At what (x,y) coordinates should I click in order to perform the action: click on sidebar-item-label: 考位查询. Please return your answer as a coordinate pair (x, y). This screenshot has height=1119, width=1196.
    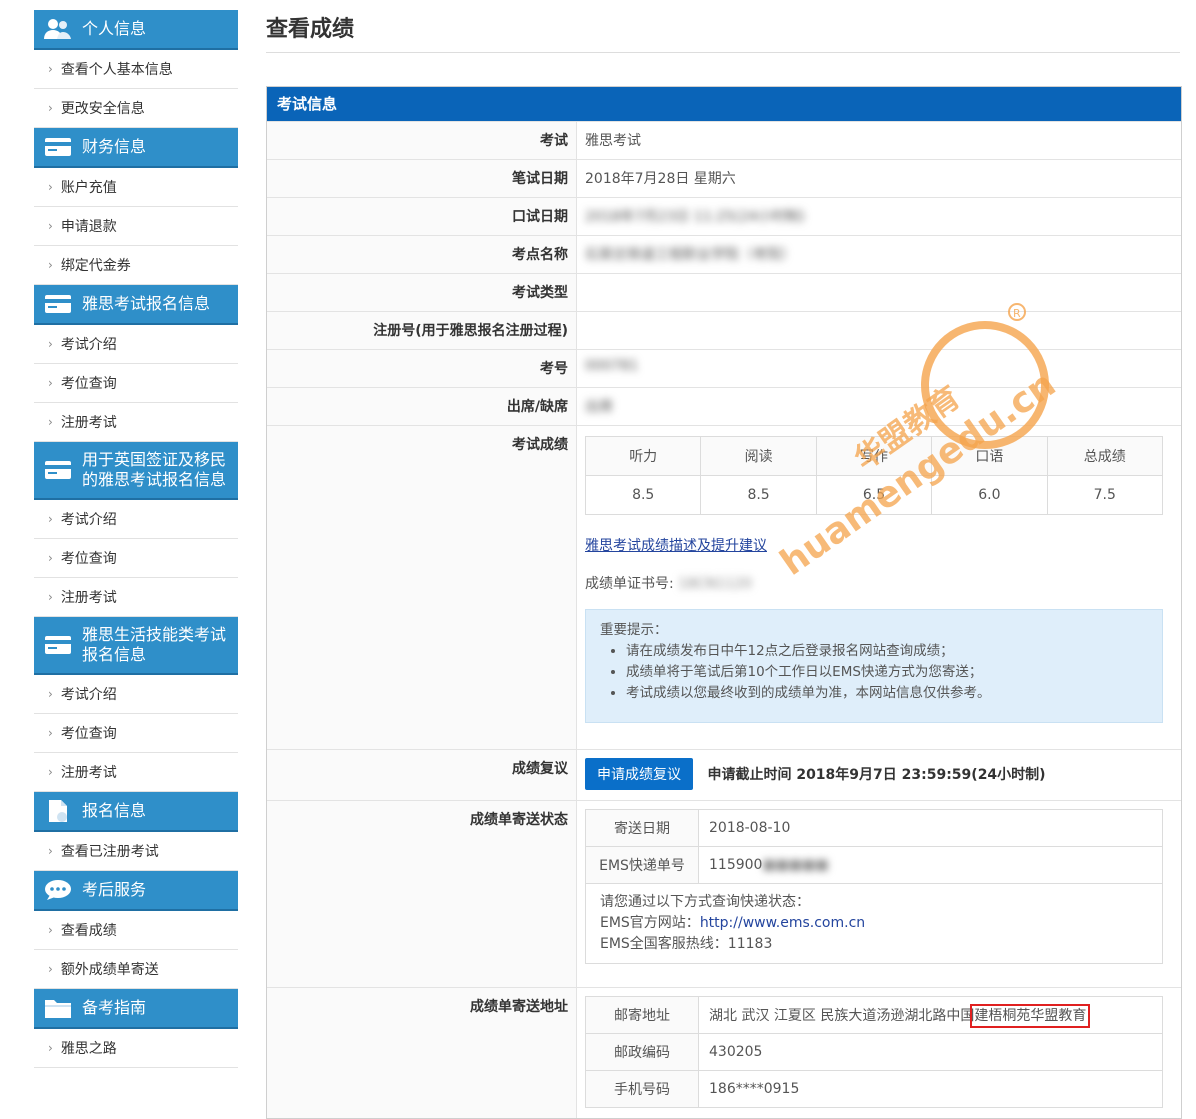
    Looking at the image, I should click on (88, 734).